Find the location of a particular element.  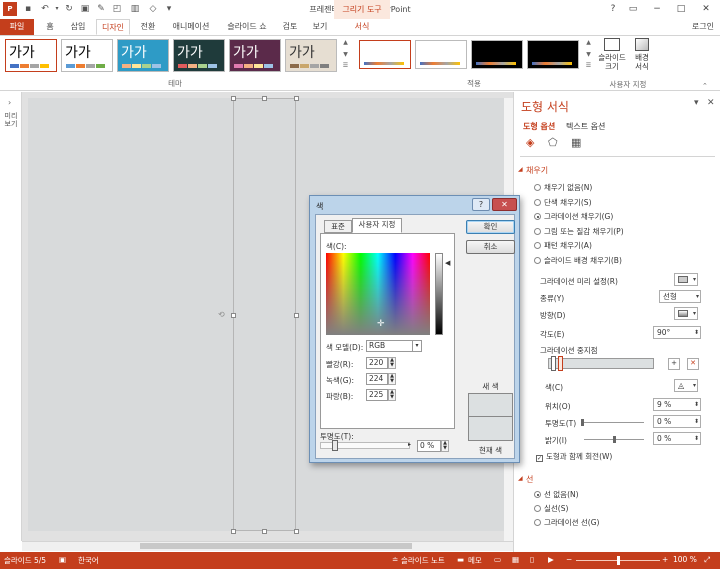

comments-icon: ▬ is located at coordinates (460, 559).